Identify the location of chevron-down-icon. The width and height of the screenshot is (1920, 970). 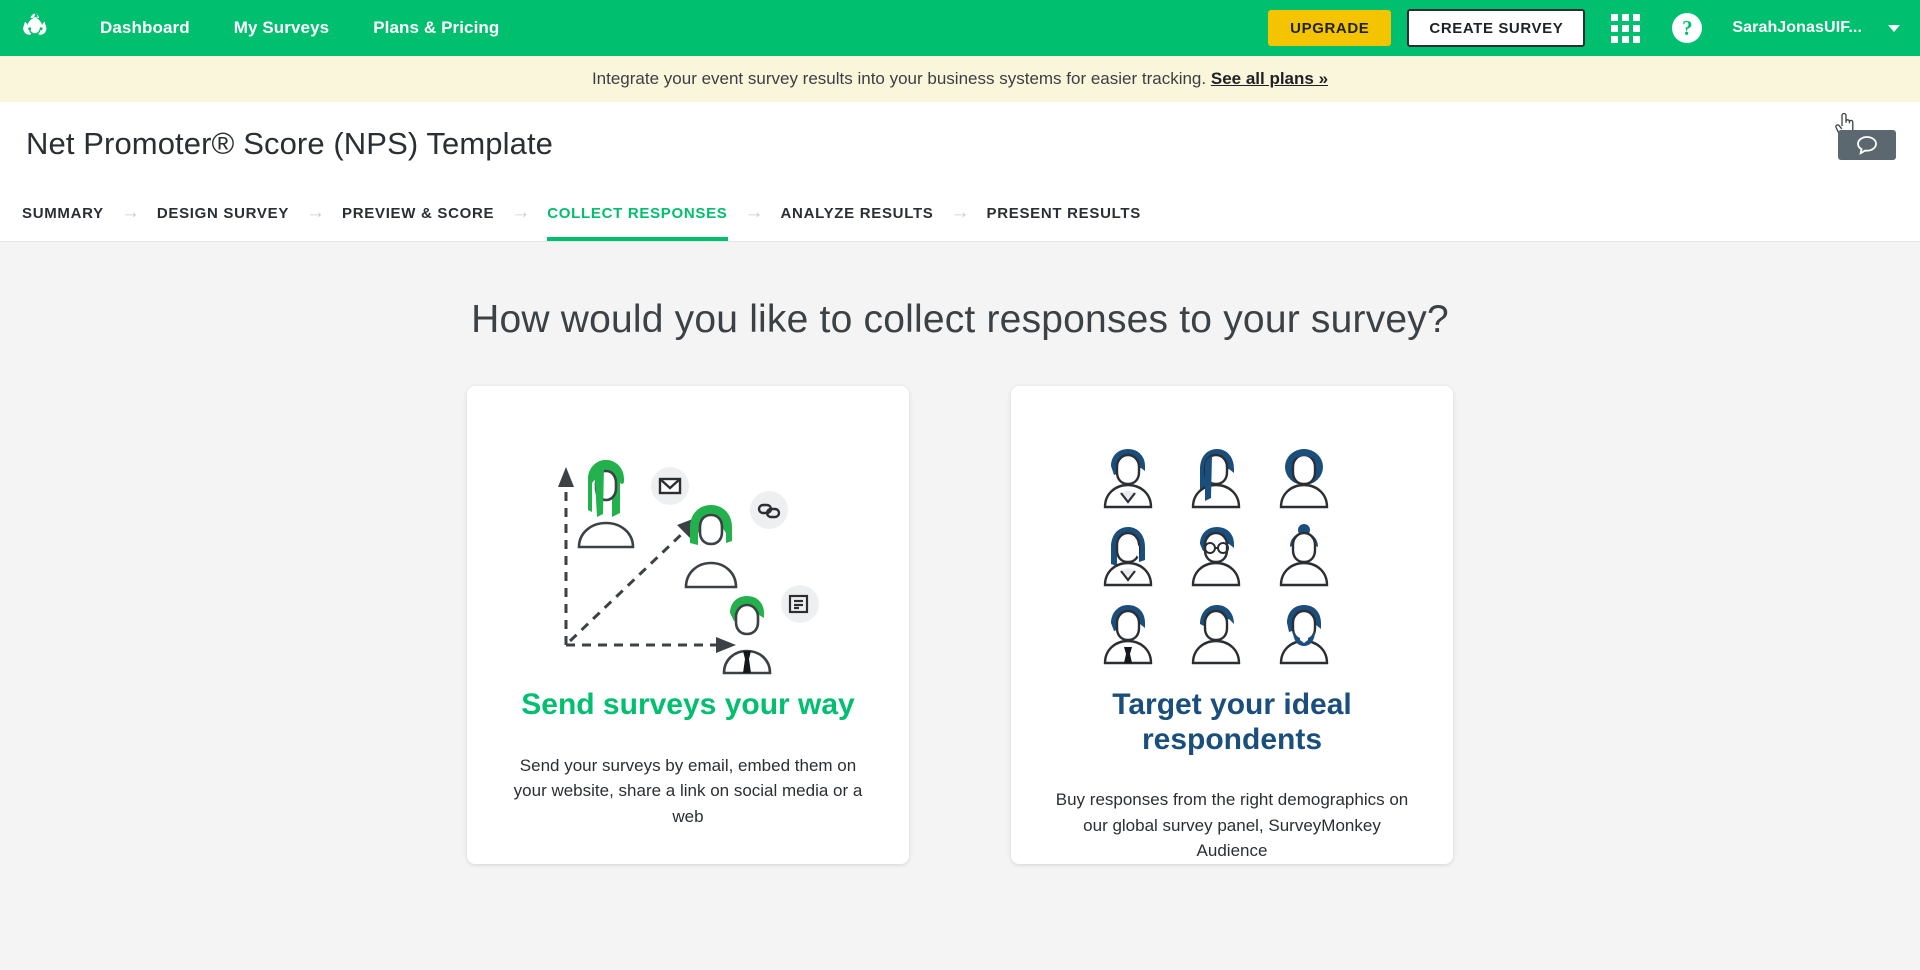
(1894, 28).